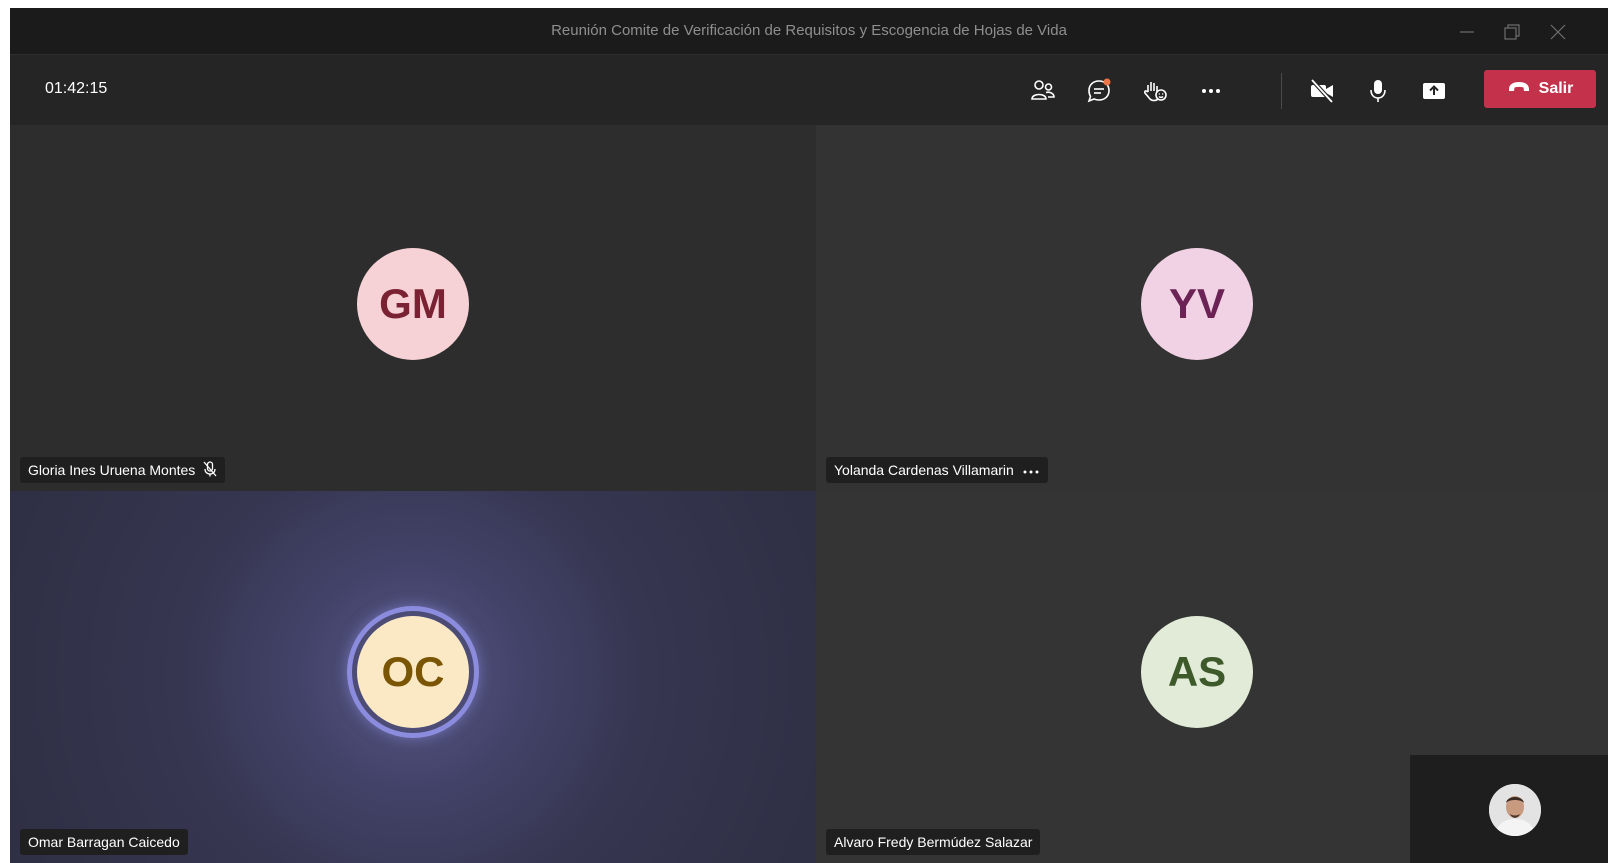 The height and width of the screenshot is (863, 1608). Describe the element at coordinates (1558, 32) in the screenshot. I see `close-icon` at that location.